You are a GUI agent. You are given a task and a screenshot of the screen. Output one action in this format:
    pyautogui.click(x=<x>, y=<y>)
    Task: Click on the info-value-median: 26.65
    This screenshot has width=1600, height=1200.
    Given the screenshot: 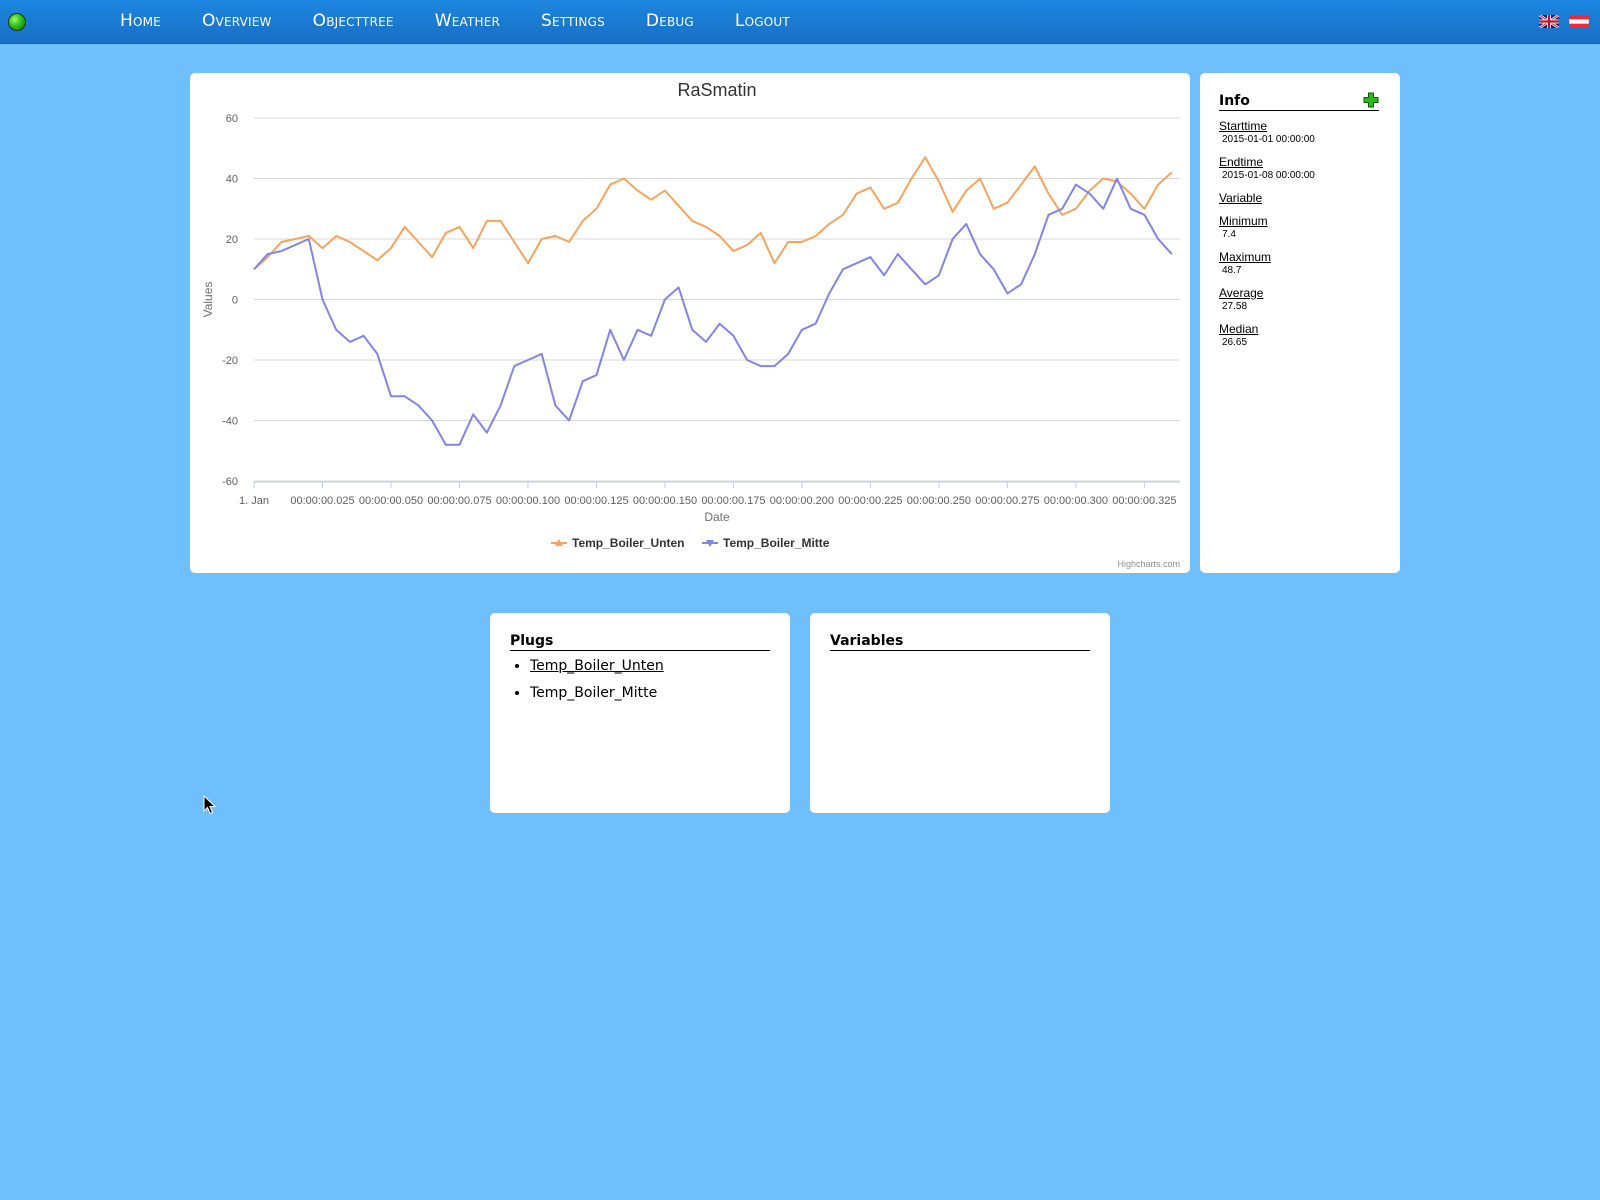 What is the action you would take?
    pyautogui.click(x=1235, y=342)
    